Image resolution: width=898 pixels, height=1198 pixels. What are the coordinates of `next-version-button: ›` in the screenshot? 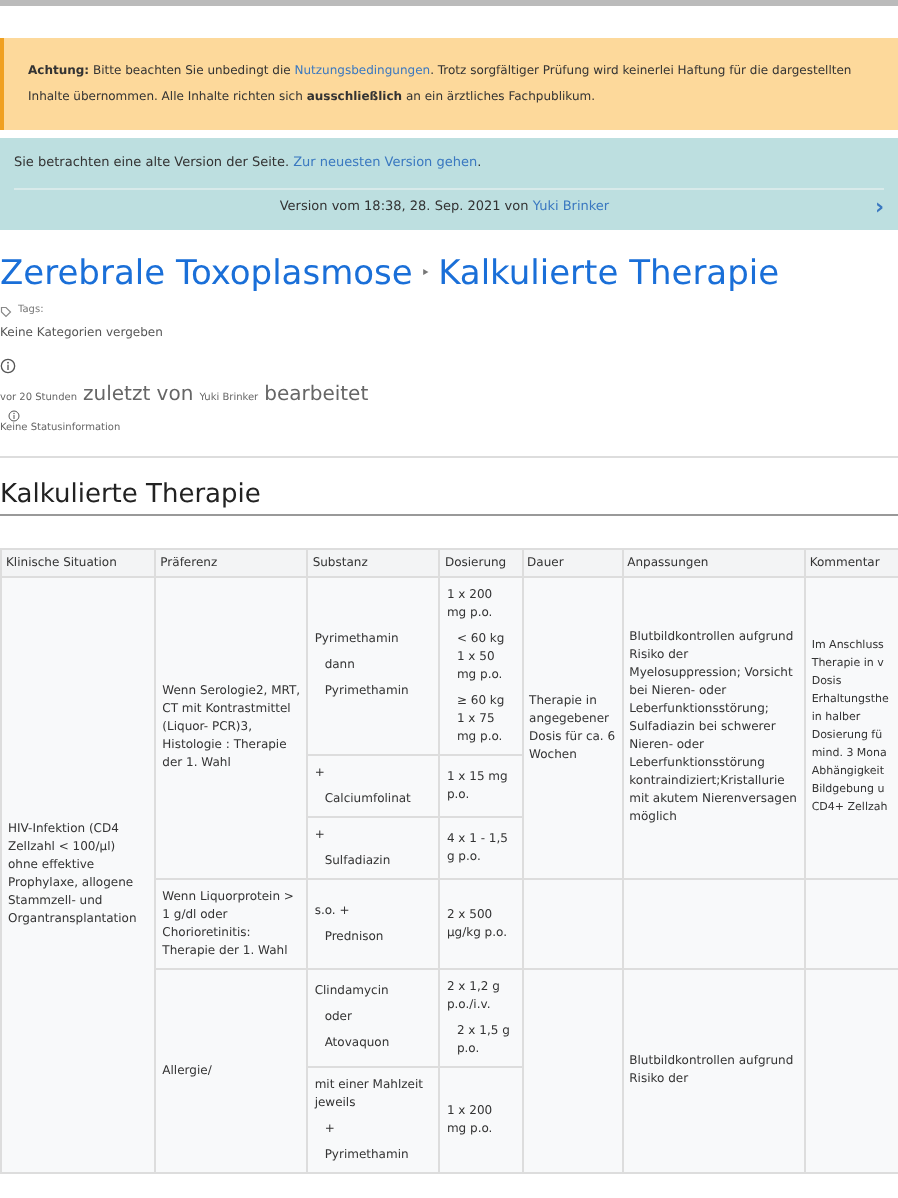 It's located at (879, 207).